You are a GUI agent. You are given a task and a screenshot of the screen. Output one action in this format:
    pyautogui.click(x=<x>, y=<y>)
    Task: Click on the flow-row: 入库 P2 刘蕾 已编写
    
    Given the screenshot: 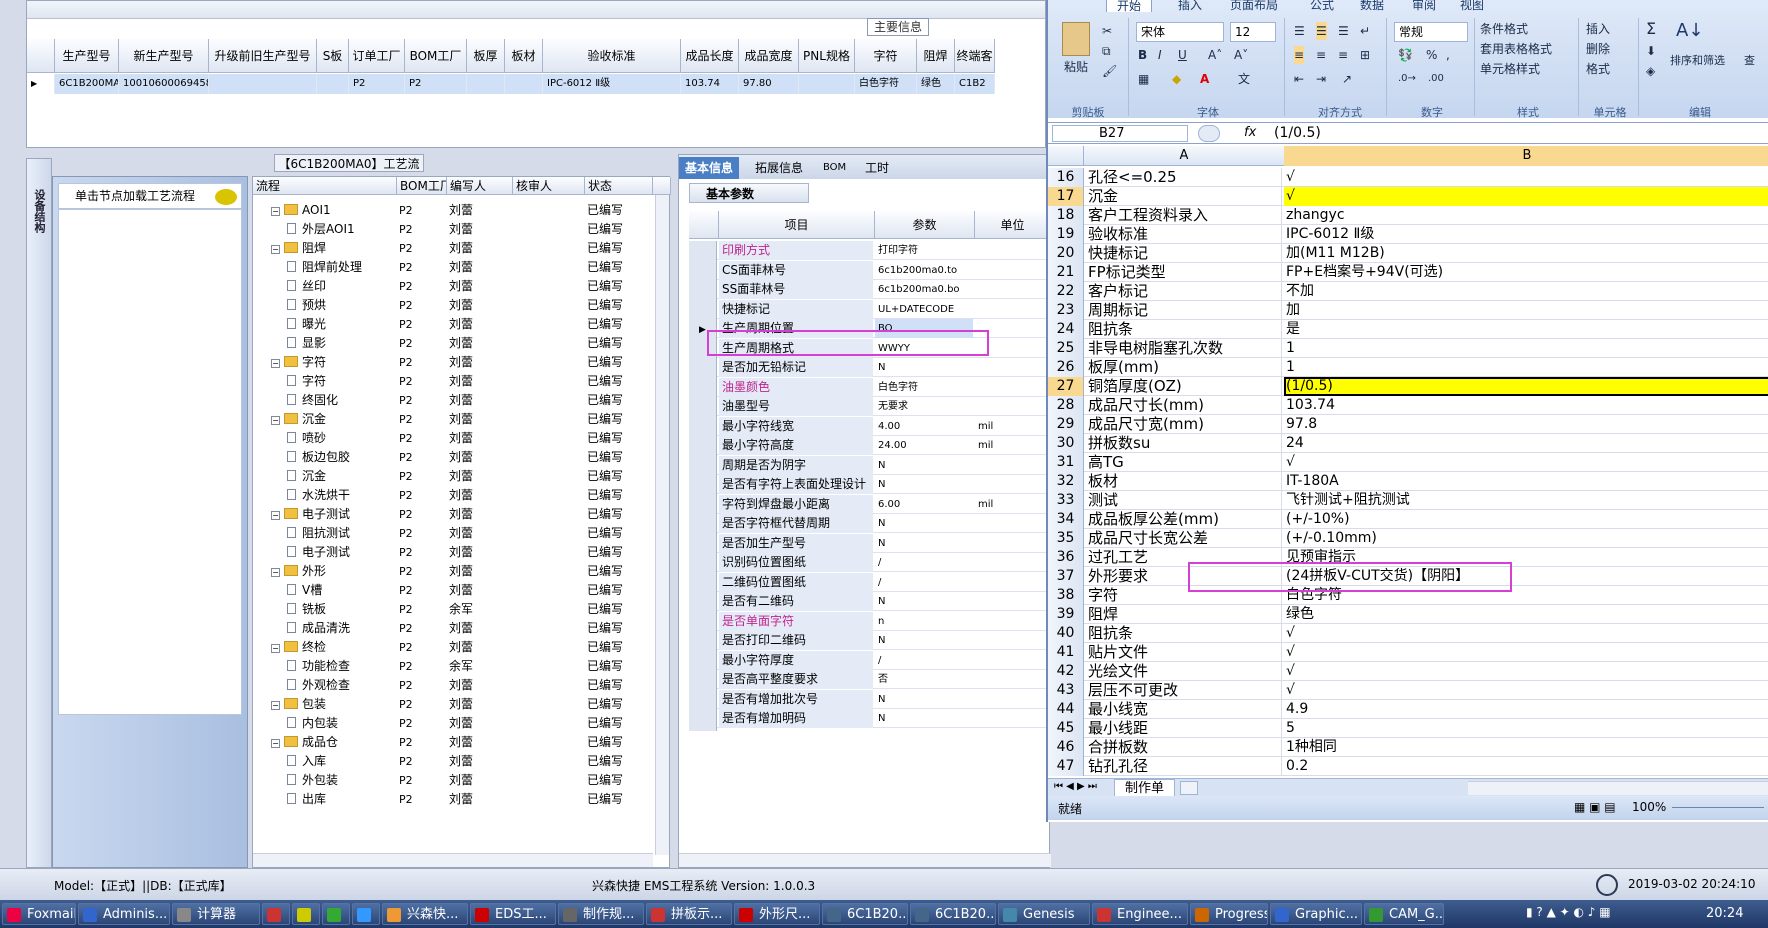 What is the action you would take?
    pyautogui.click(x=453, y=761)
    